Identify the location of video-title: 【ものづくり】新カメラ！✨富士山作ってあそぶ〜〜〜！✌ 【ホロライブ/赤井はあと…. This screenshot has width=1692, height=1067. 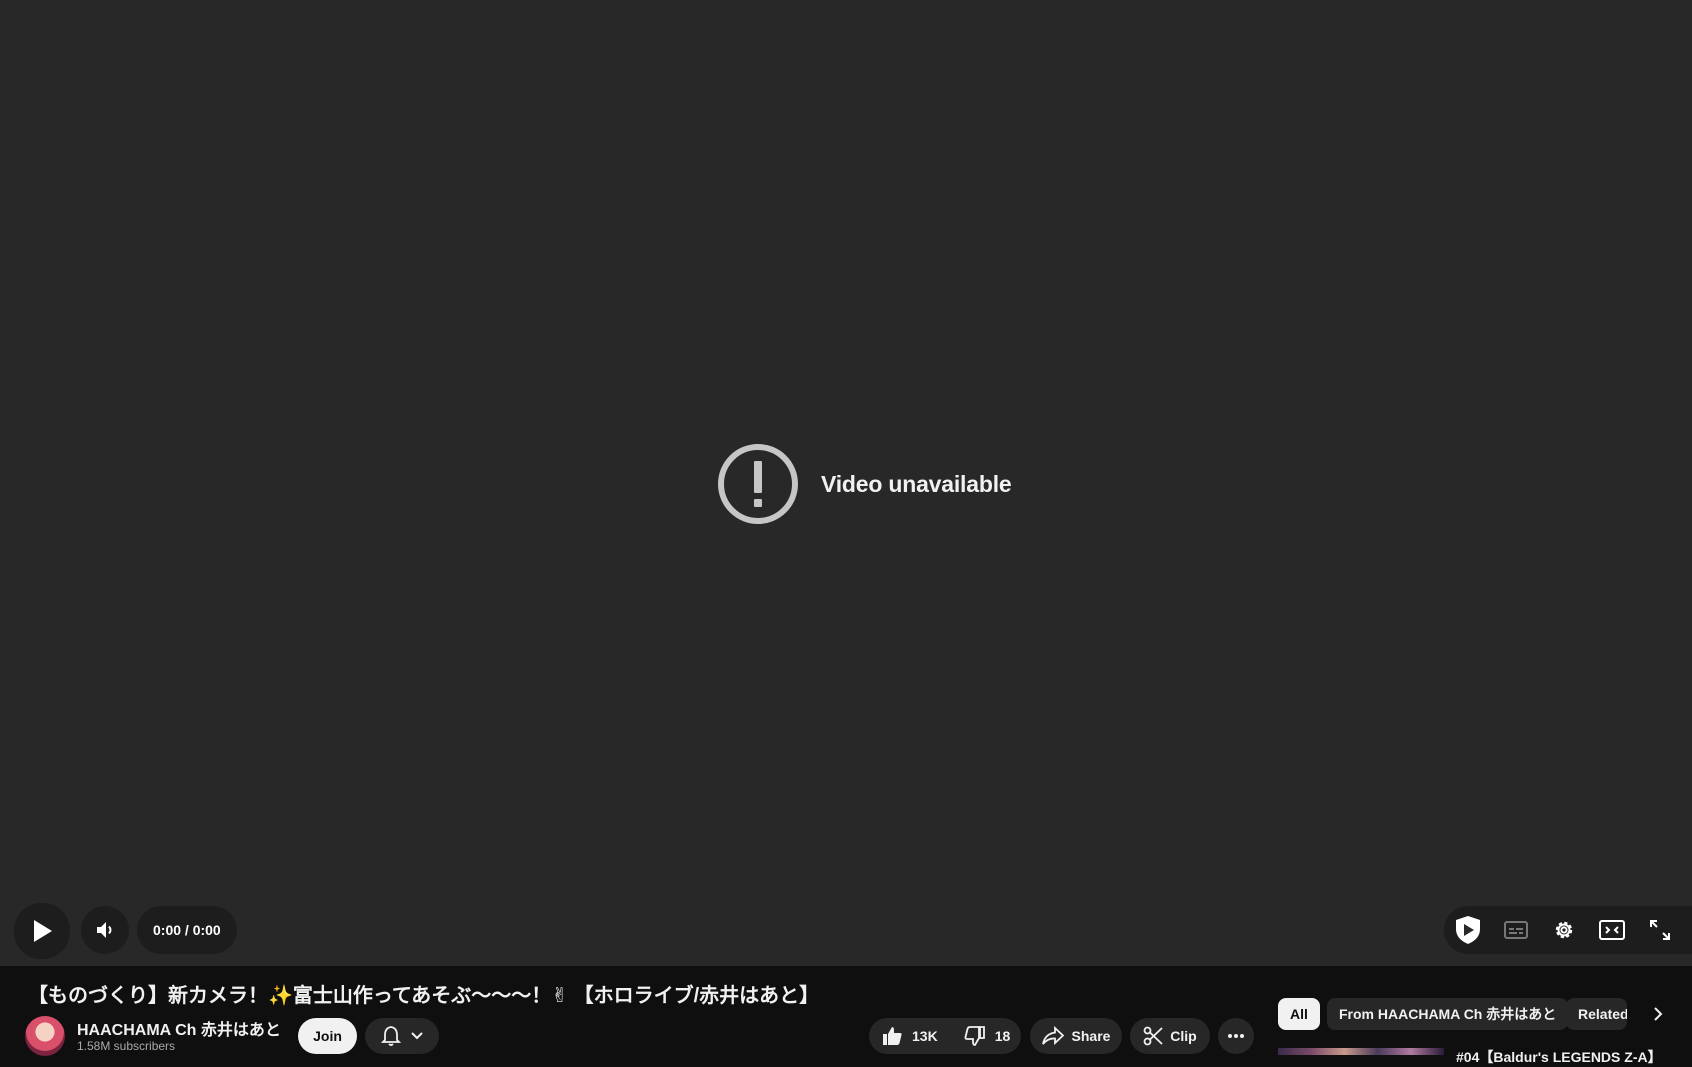
(424, 996).